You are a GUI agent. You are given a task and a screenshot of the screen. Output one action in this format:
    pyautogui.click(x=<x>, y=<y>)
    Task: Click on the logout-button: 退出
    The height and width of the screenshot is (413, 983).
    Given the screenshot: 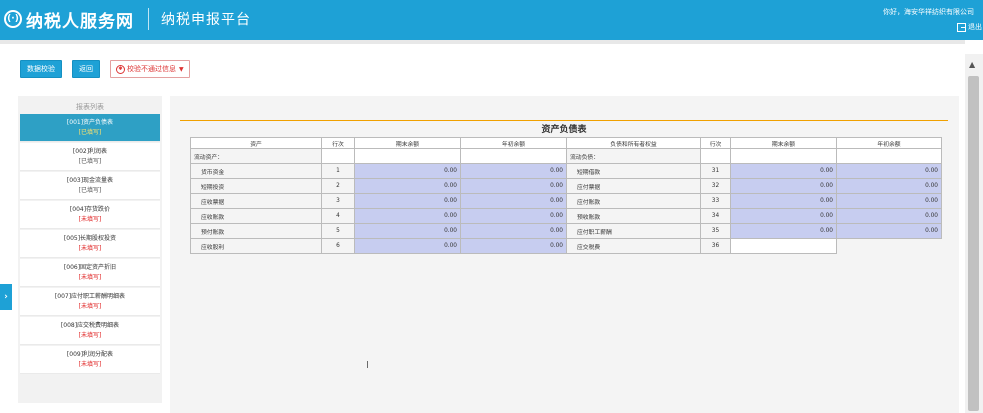 What is the action you would take?
    pyautogui.click(x=970, y=27)
    